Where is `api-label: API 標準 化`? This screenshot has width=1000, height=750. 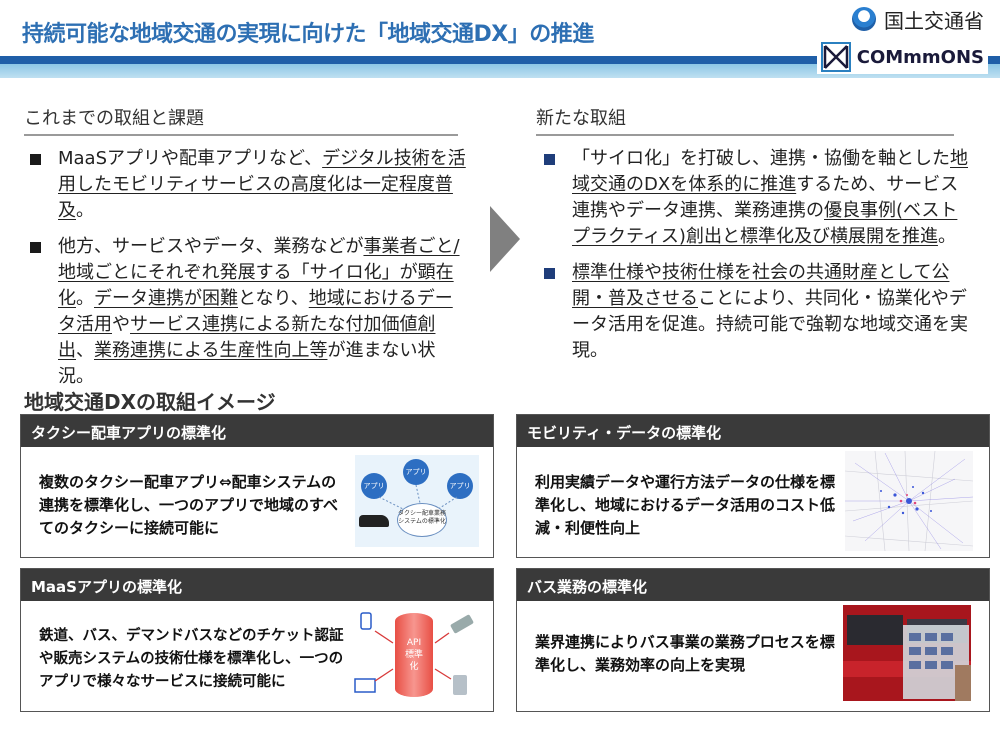
api-label: API 標準 化 is located at coordinates (413, 655).